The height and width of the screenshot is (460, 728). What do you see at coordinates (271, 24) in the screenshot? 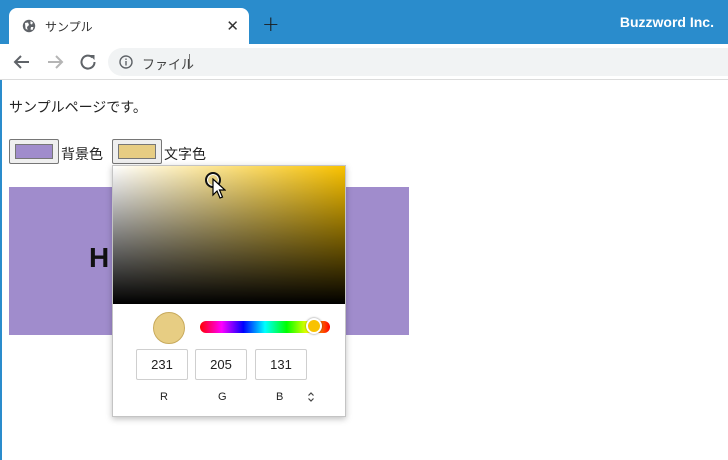
I see `new-tab-button: +` at bounding box center [271, 24].